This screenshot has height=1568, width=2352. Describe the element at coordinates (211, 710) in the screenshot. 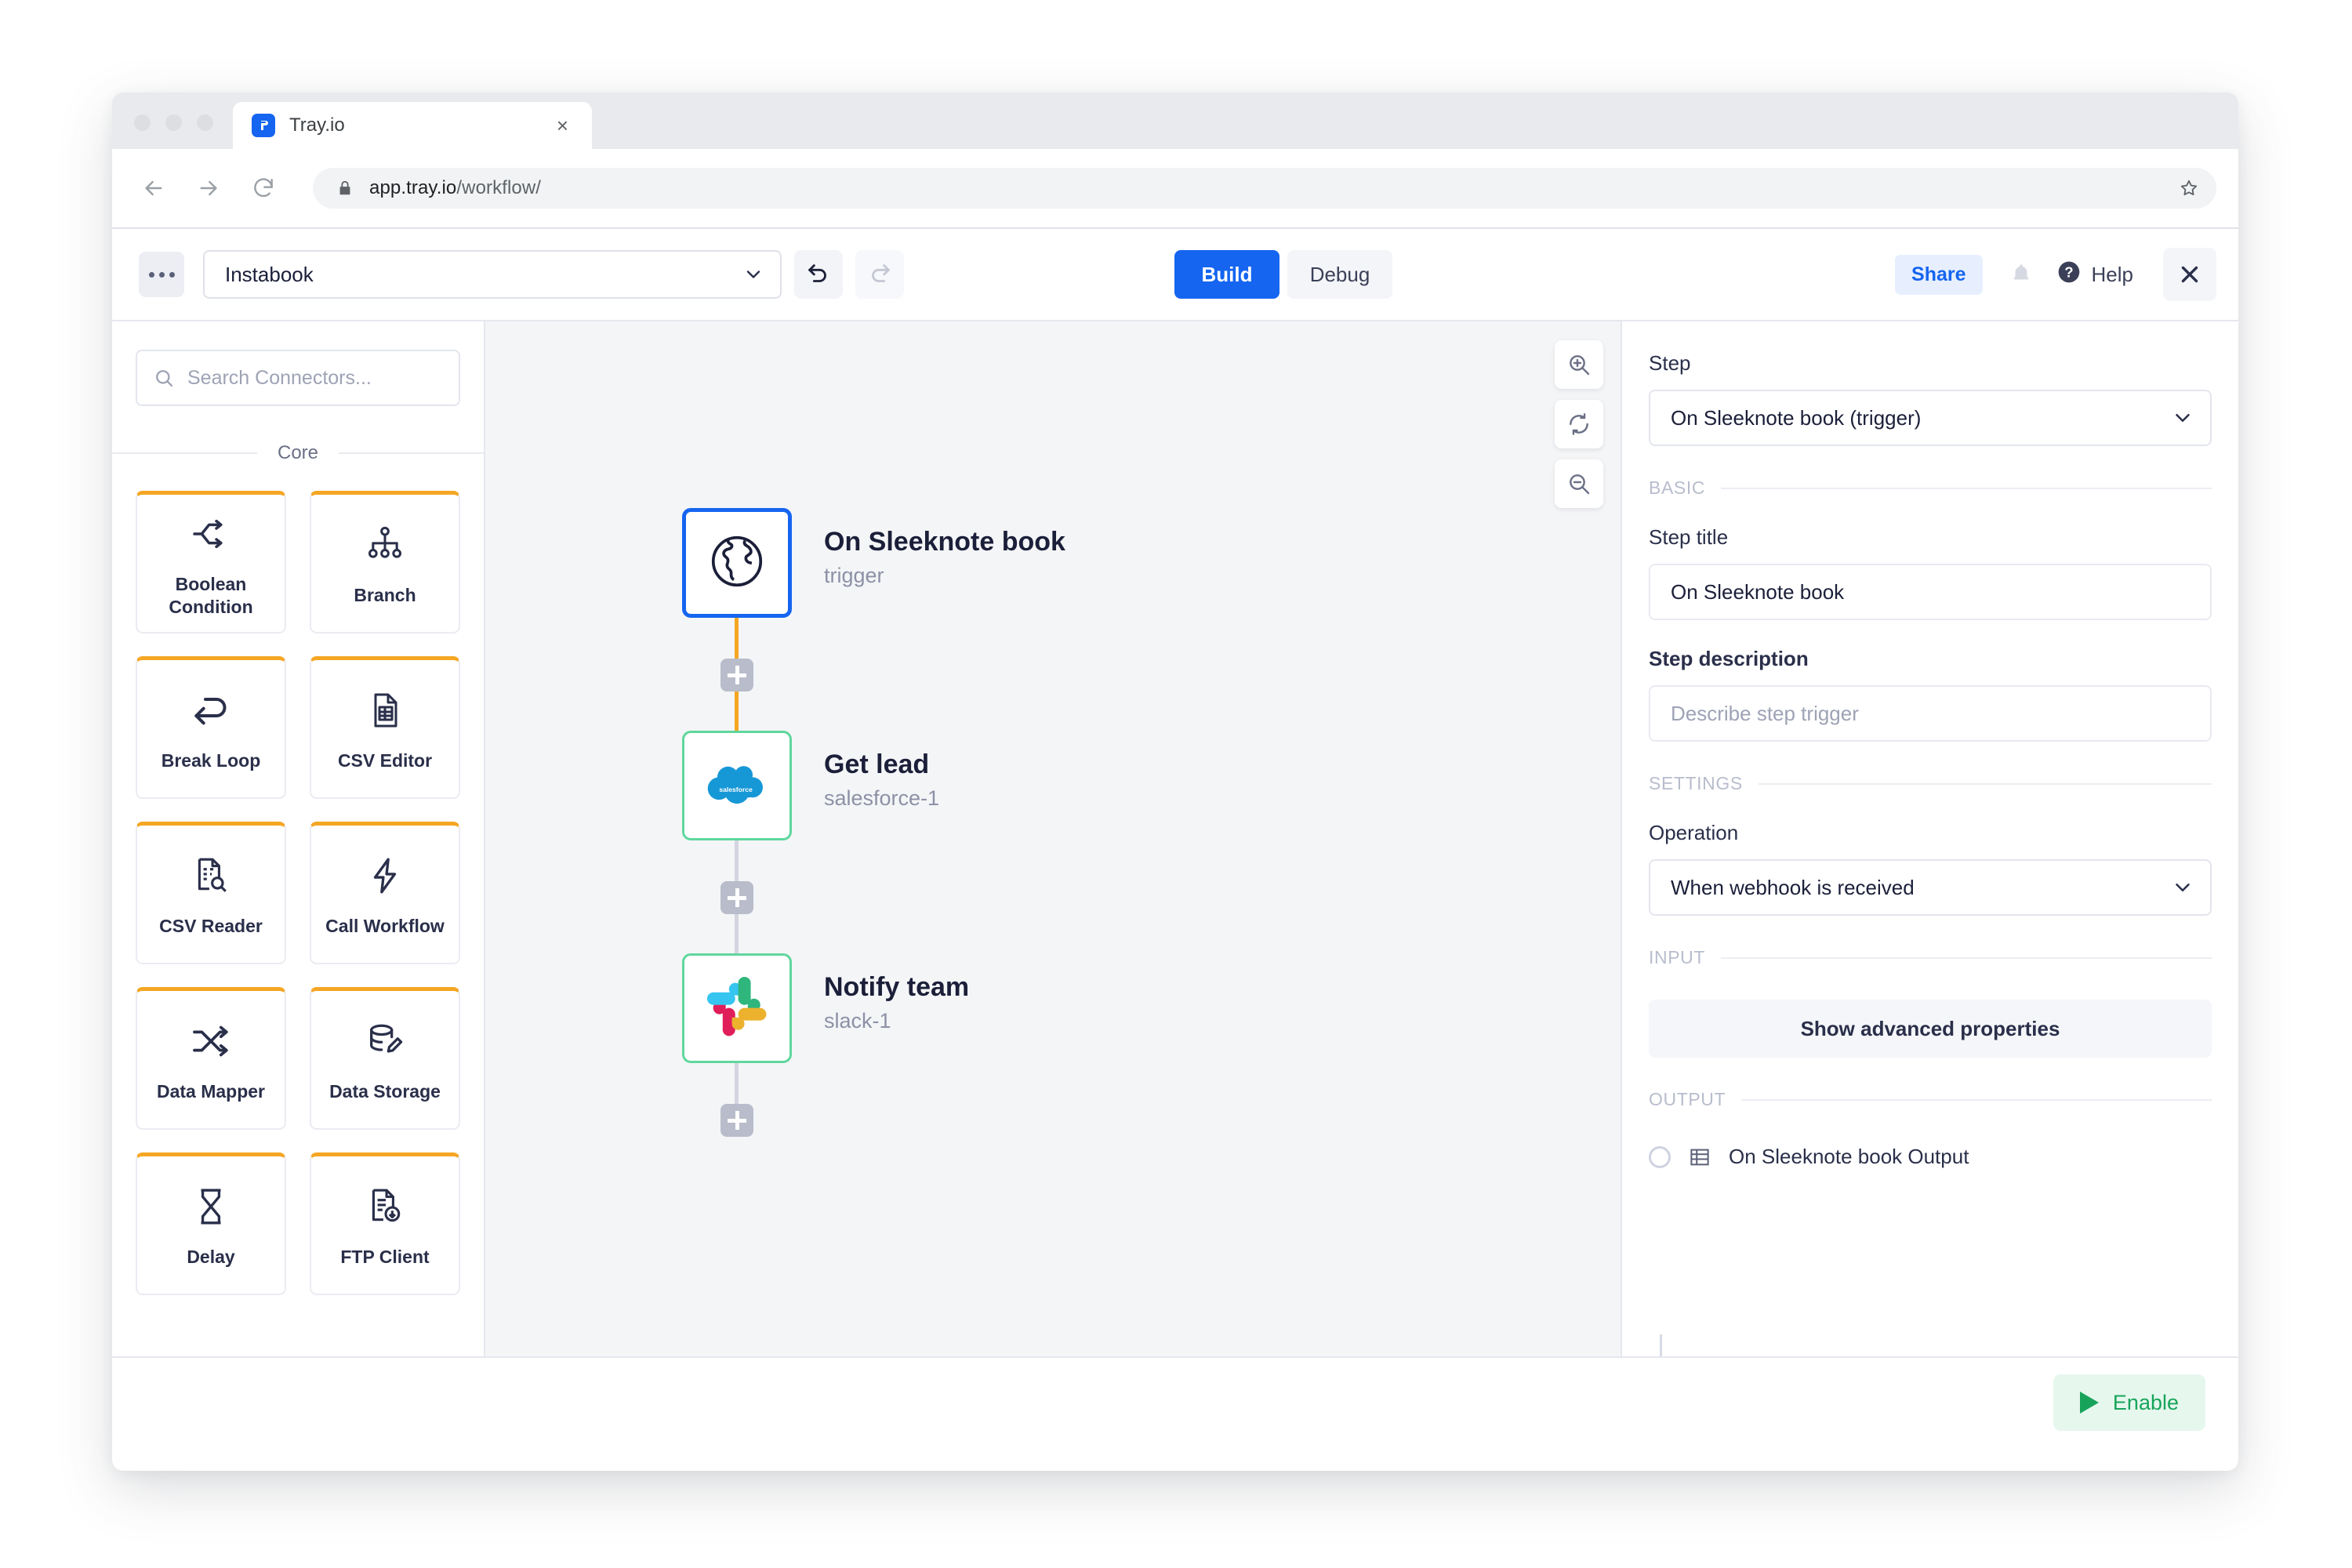

I see `loop-back-arrow-icon` at that location.